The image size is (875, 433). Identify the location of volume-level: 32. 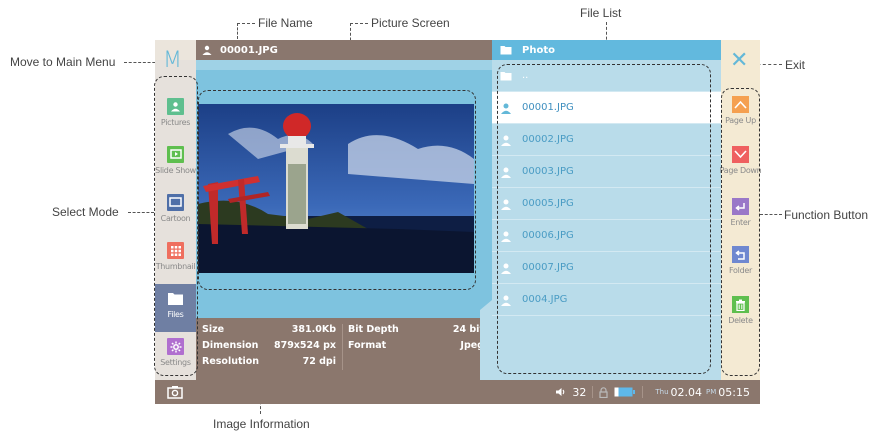
(579, 392).